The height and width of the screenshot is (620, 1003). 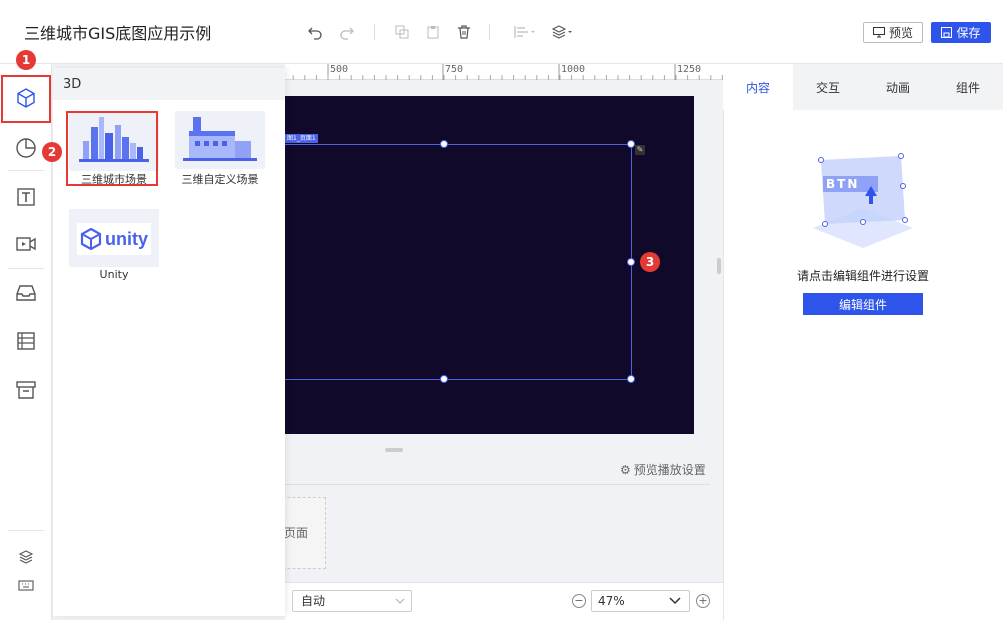 What do you see at coordinates (52, 152) in the screenshot?
I see `annotation-badge-2: 2` at bounding box center [52, 152].